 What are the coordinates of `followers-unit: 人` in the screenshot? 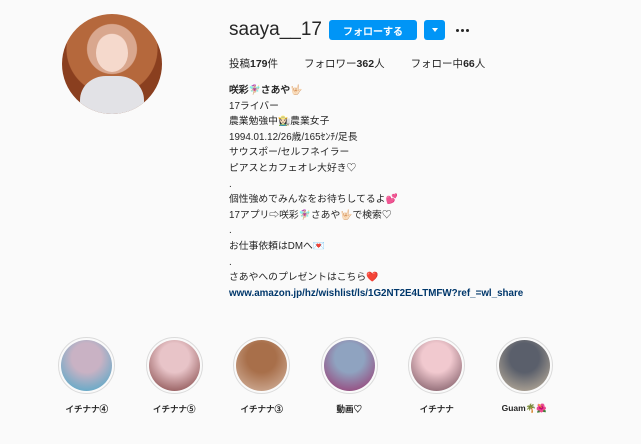 It's located at (379, 64).